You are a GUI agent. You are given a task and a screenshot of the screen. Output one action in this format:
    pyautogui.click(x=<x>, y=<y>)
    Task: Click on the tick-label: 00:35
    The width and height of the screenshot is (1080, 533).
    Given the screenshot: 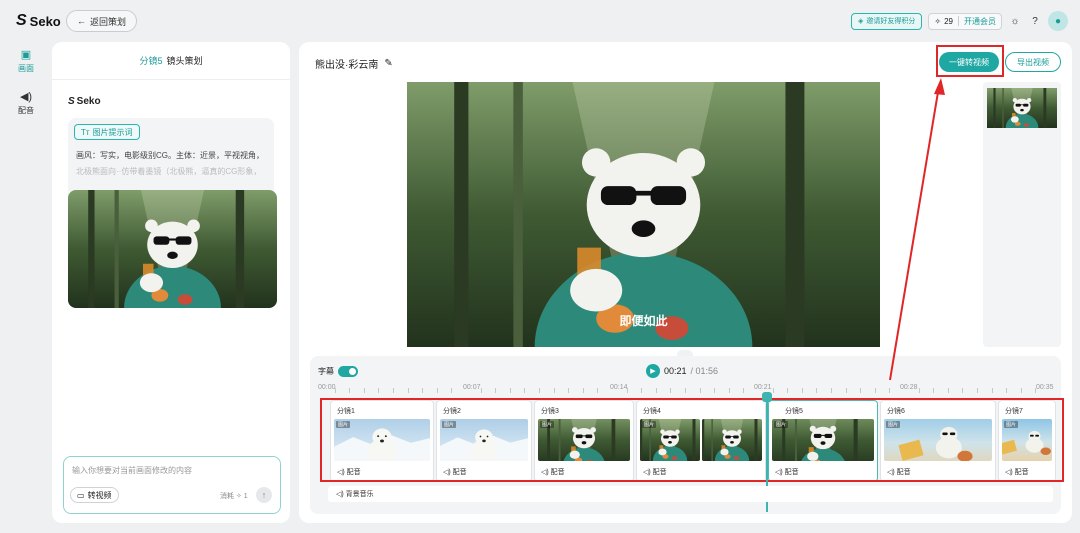 What is the action you would take?
    pyautogui.click(x=1045, y=387)
    